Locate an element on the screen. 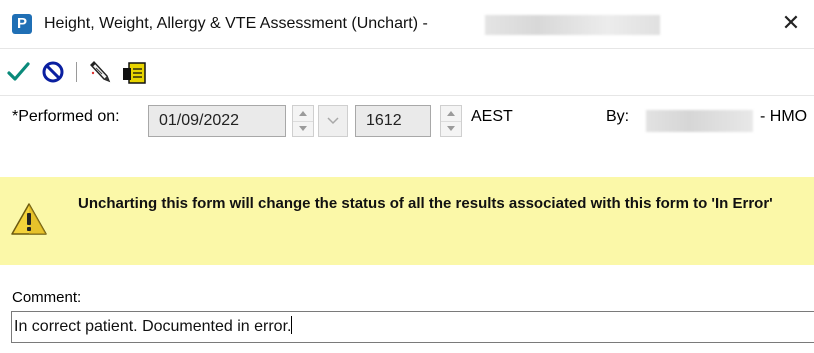 The height and width of the screenshot is (353, 814). date-spin-down-button is located at coordinates (303, 128).